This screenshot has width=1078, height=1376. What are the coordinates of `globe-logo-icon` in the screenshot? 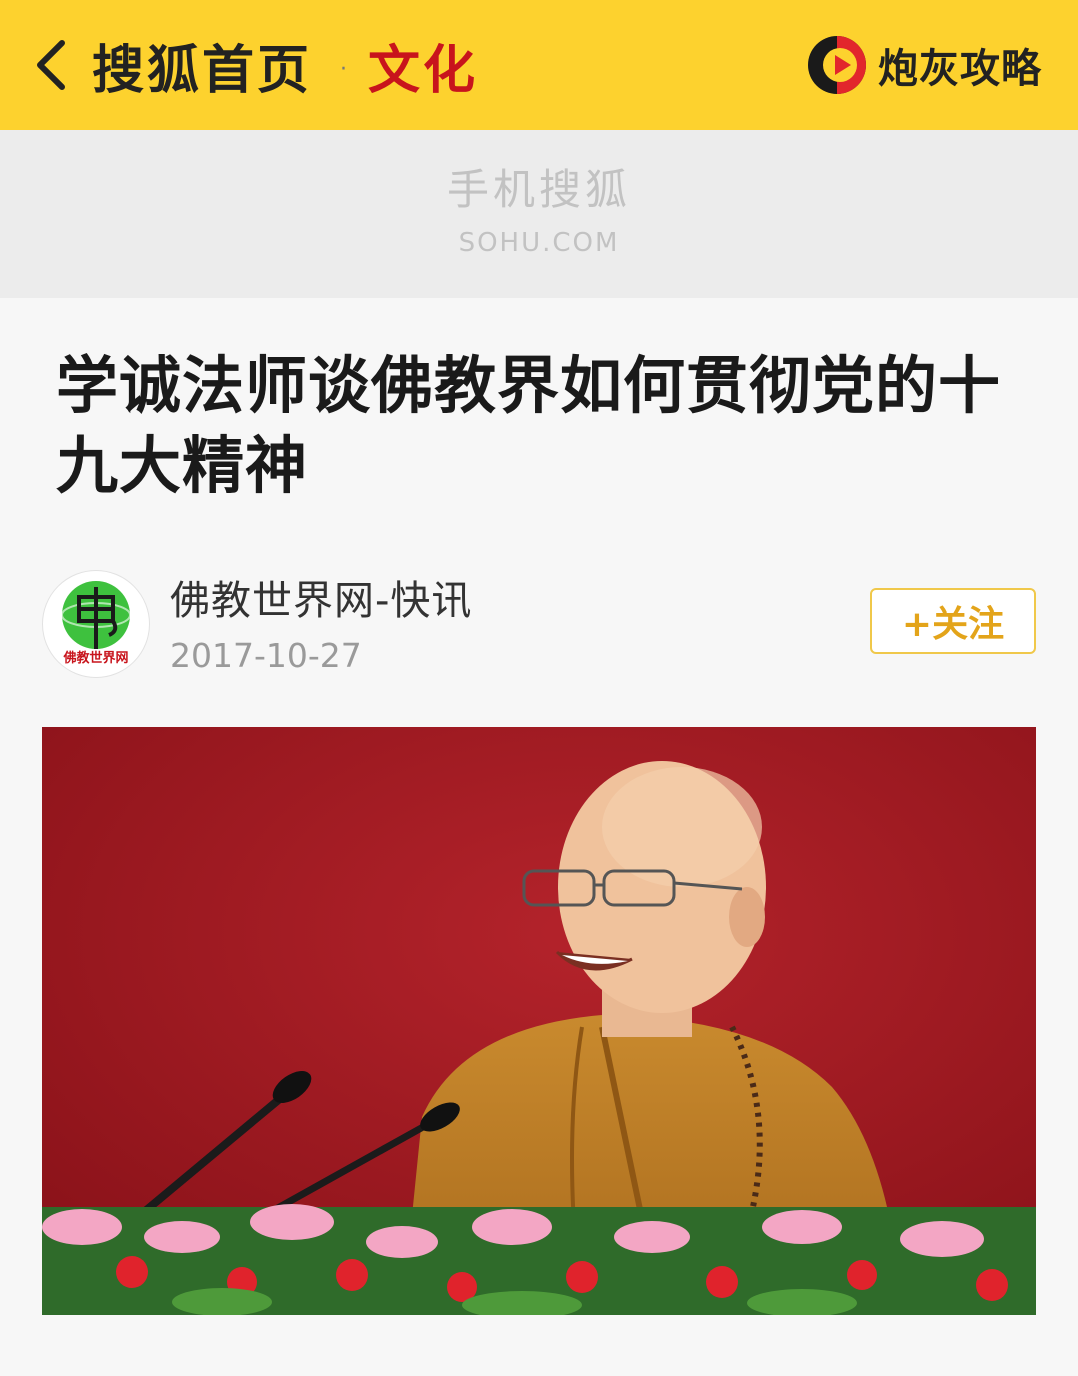 It's located at (96, 615).